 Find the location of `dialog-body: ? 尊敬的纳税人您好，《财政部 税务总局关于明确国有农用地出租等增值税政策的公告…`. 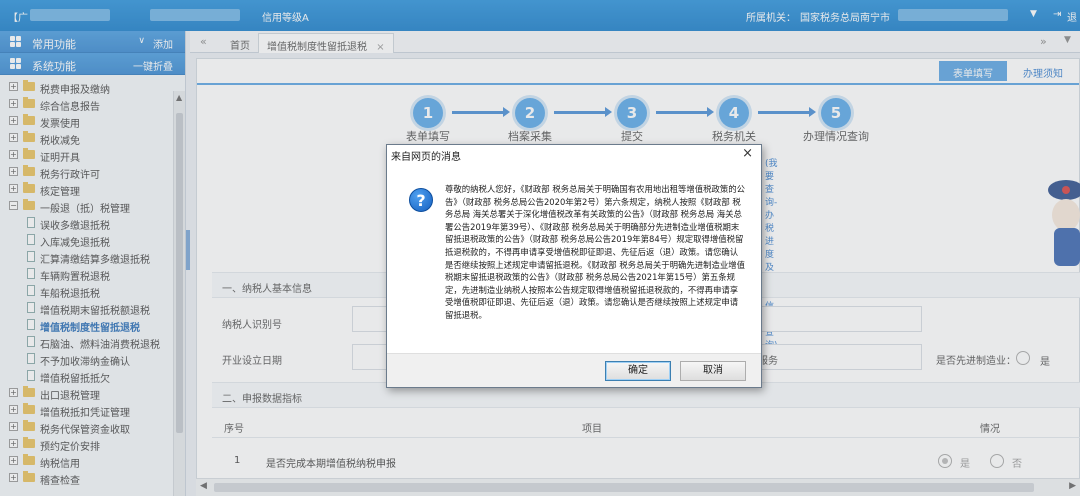

dialog-body: ? 尊敬的纳税人您好，《财政部 税务总局关于明确国有农用地出租等增值税政策的公告… is located at coordinates (574, 260).